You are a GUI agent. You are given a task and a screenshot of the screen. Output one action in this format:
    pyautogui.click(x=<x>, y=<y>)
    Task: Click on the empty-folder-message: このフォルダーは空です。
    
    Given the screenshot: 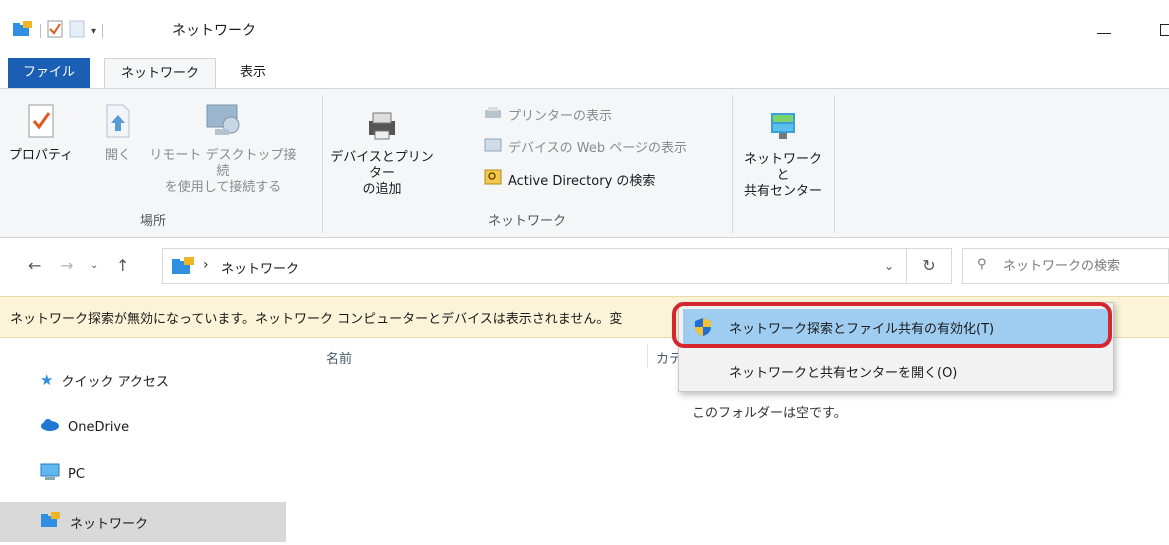 What is the action you would take?
    pyautogui.click(x=769, y=413)
    